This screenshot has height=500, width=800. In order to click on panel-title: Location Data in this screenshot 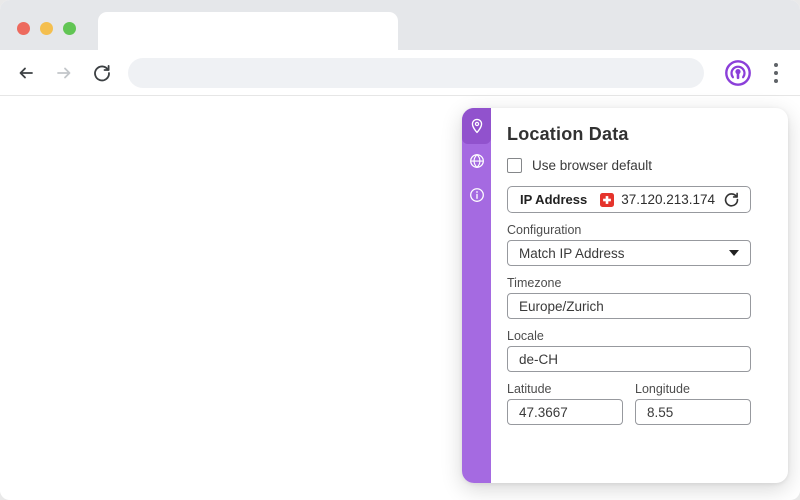, I will do `click(568, 134)`.